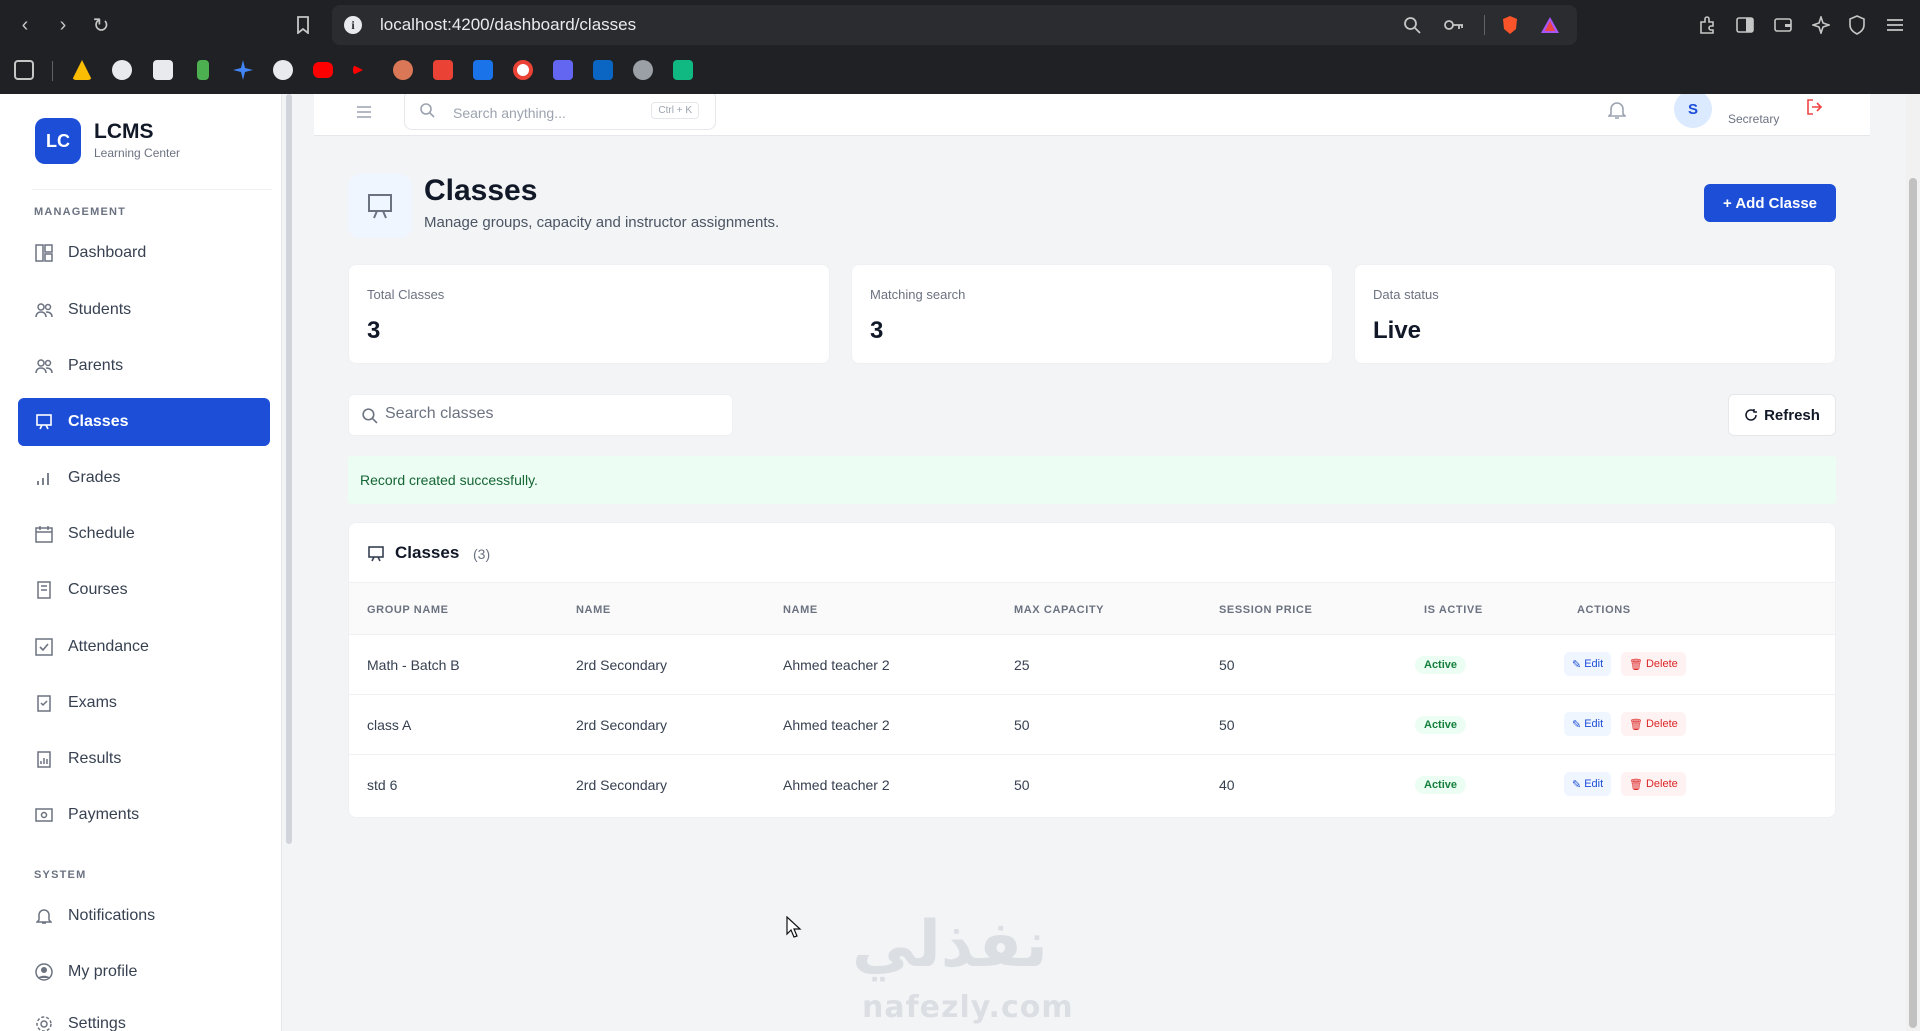 This screenshot has height=1031, width=1920. What do you see at coordinates (1617, 112) in the screenshot?
I see `notification-bell-icon` at bounding box center [1617, 112].